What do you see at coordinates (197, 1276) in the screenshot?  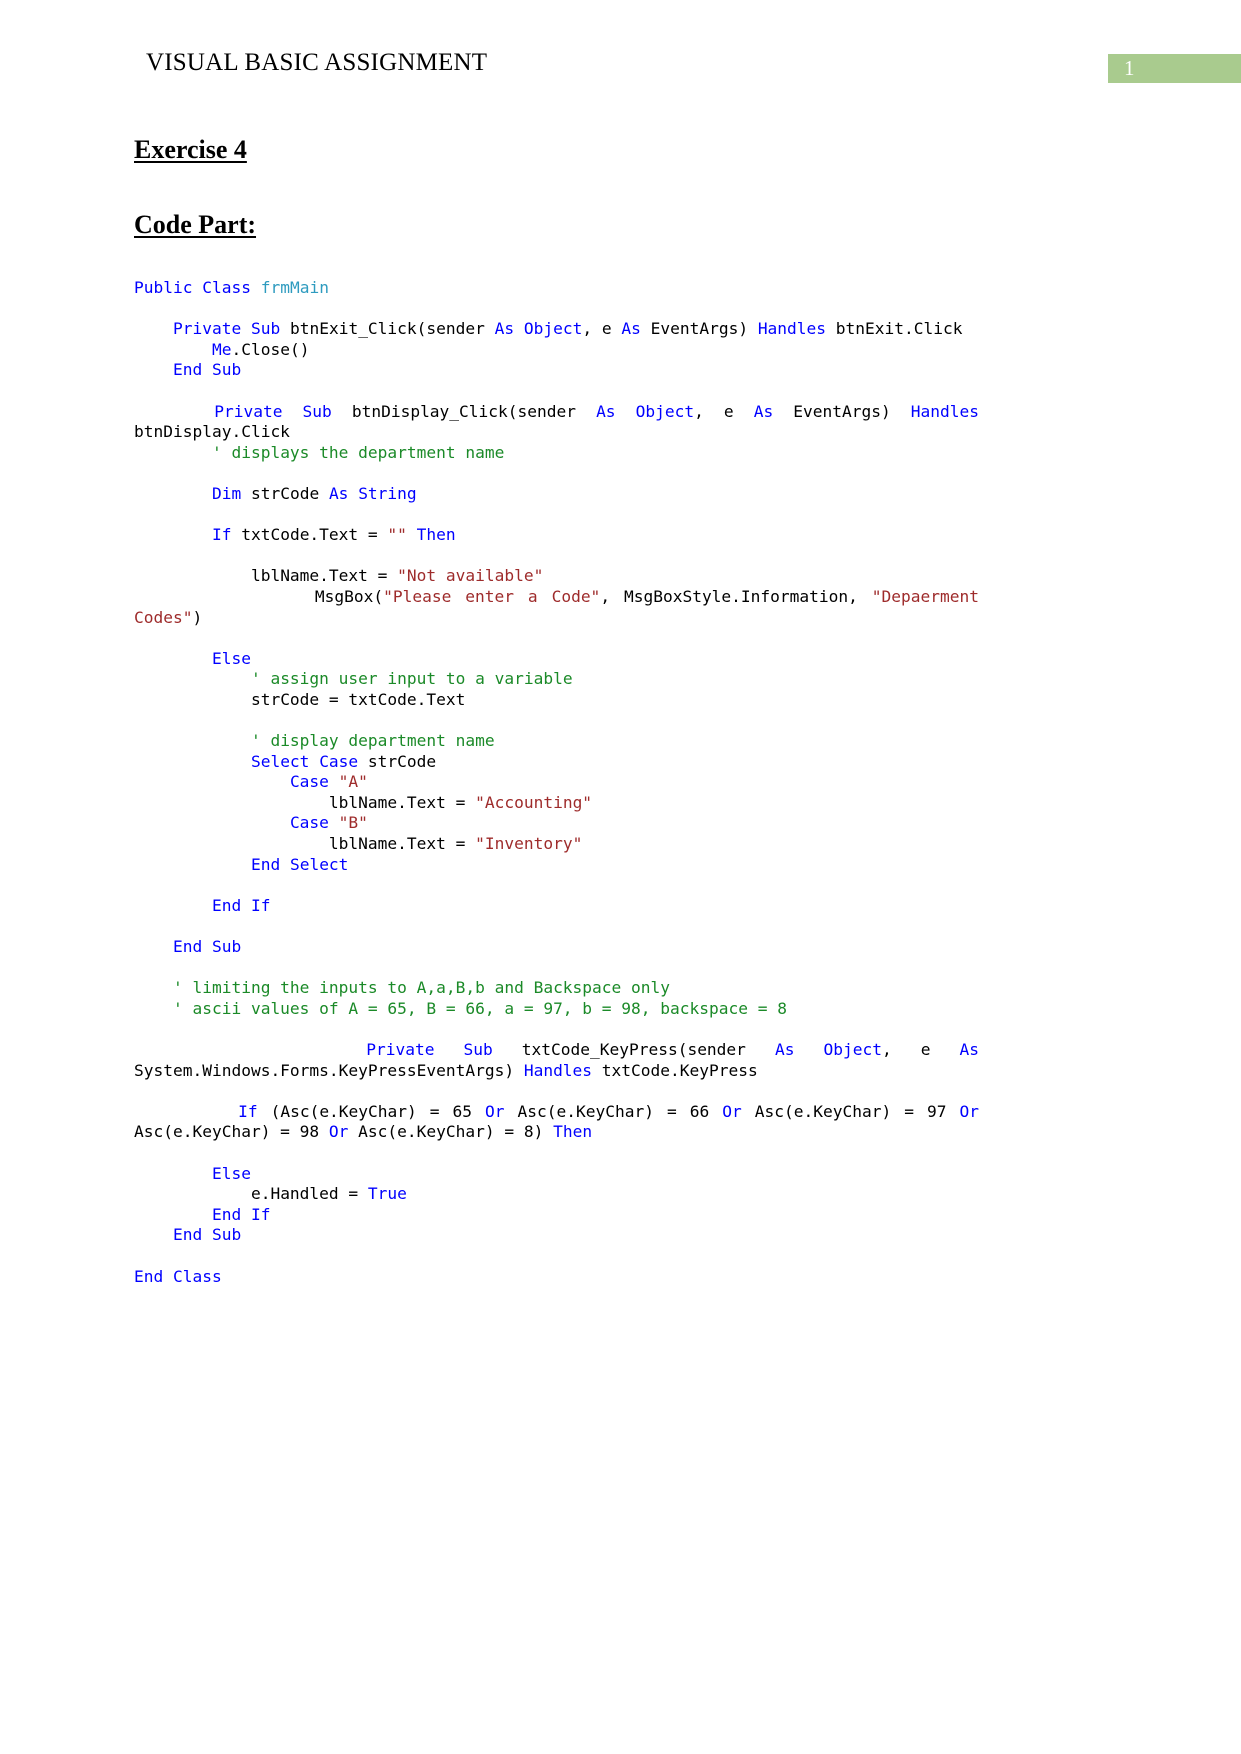 I see `code-token: Class` at bounding box center [197, 1276].